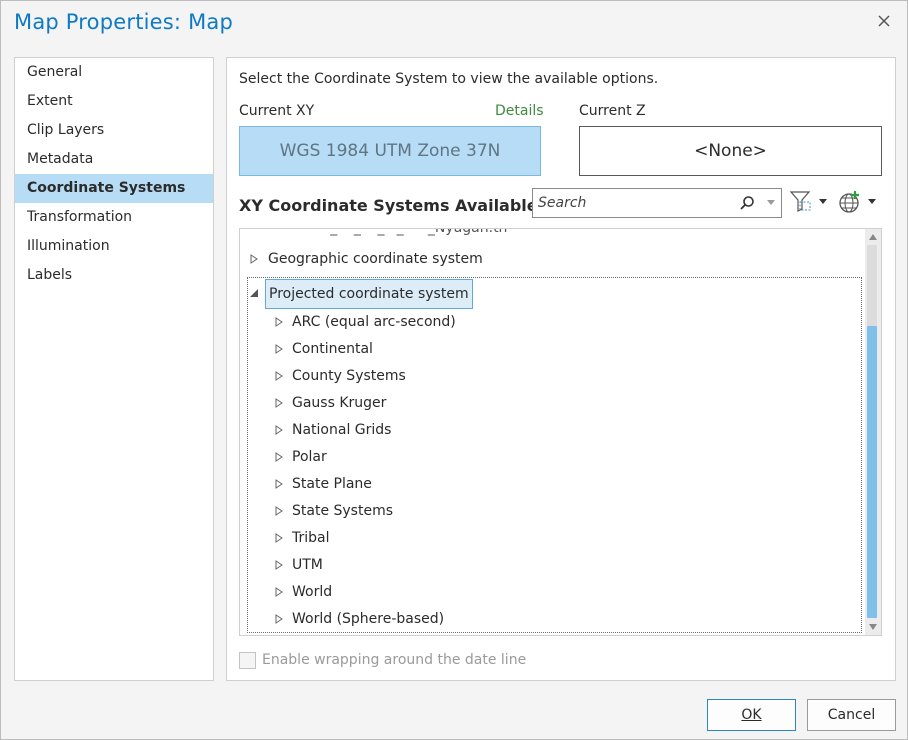  I want to click on sidebar-item-extent: Extent, so click(114, 101).